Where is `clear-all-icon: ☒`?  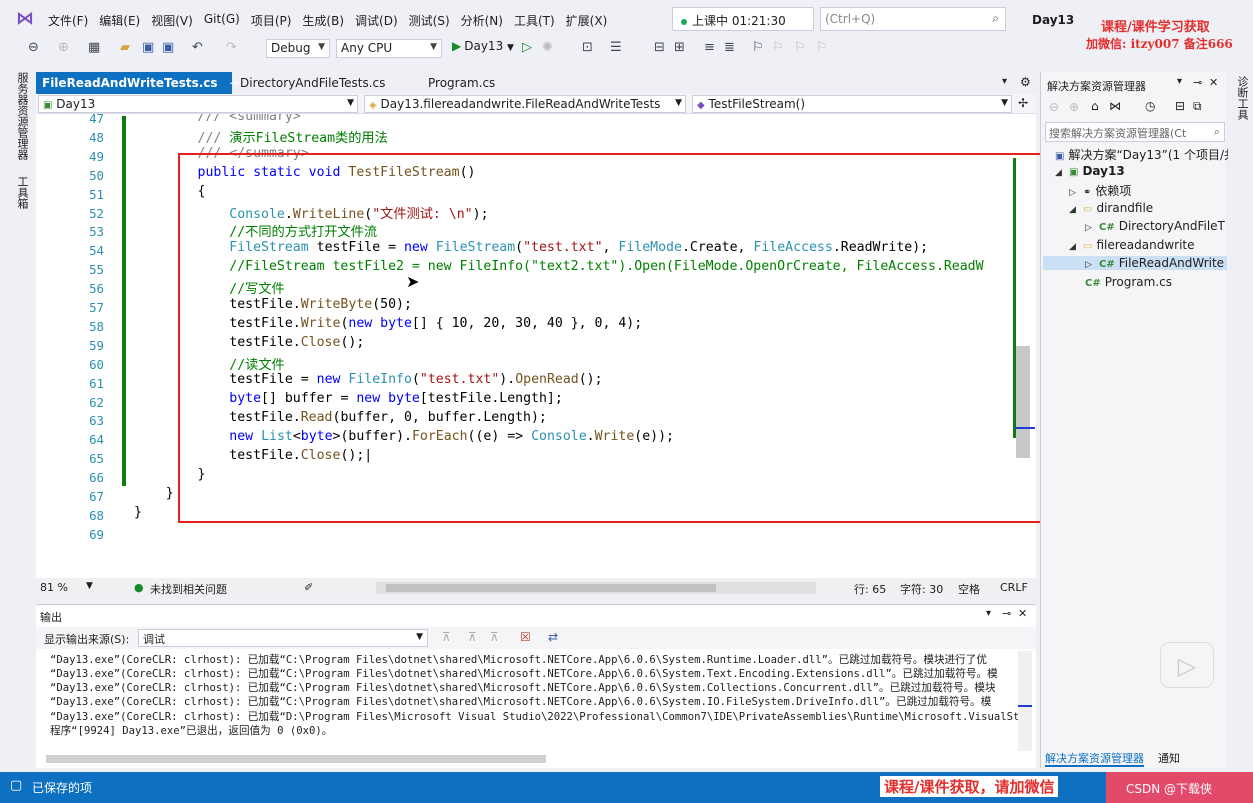 clear-all-icon: ☒ is located at coordinates (525, 637).